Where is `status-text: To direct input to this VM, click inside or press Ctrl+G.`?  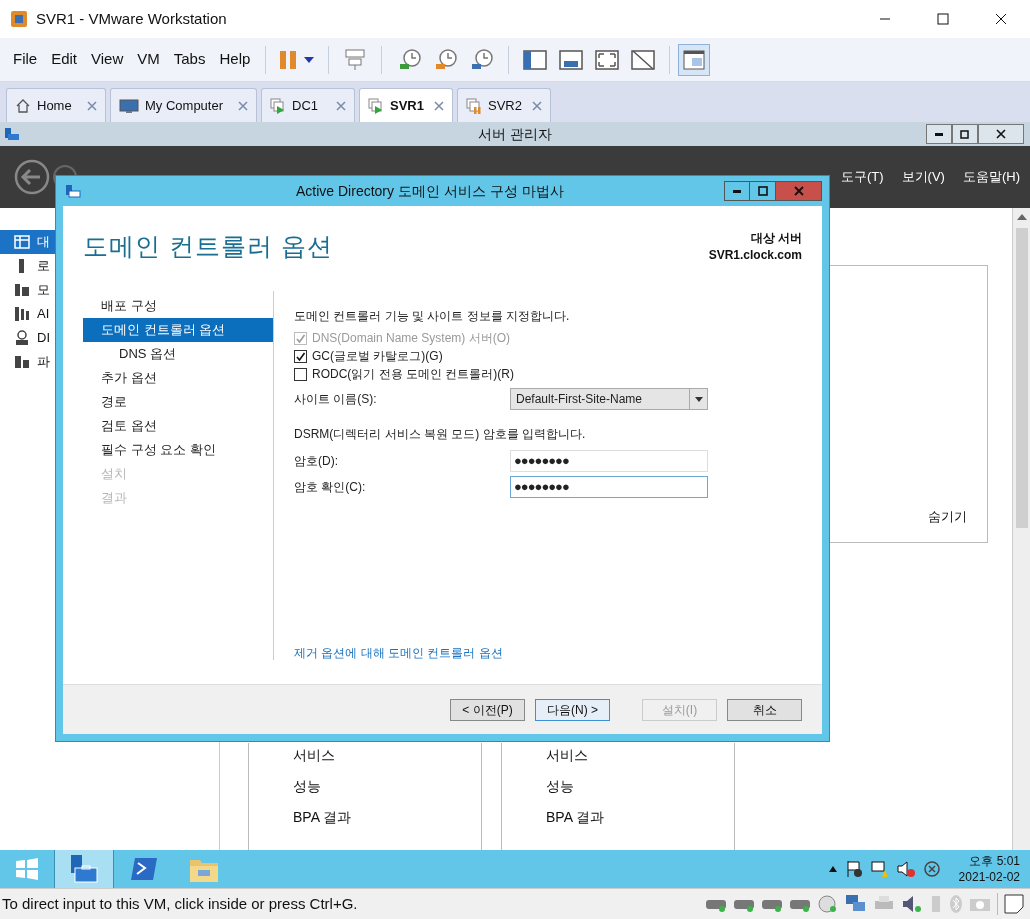 status-text: To direct input to this VM, click inside or press Ctrl+G. is located at coordinates (180, 903).